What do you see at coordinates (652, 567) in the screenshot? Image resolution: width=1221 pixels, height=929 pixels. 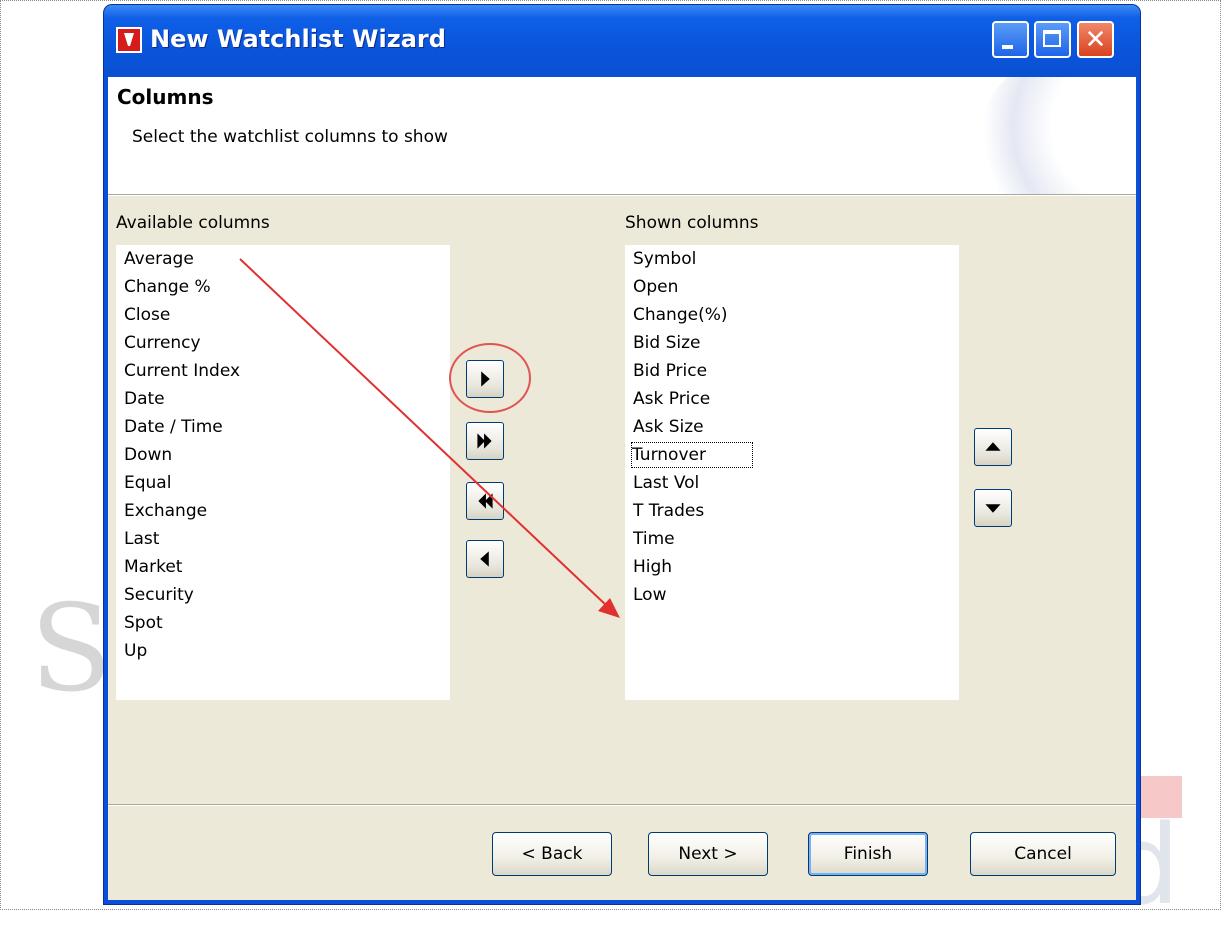 I see `list-item: High` at bounding box center [652, 567].